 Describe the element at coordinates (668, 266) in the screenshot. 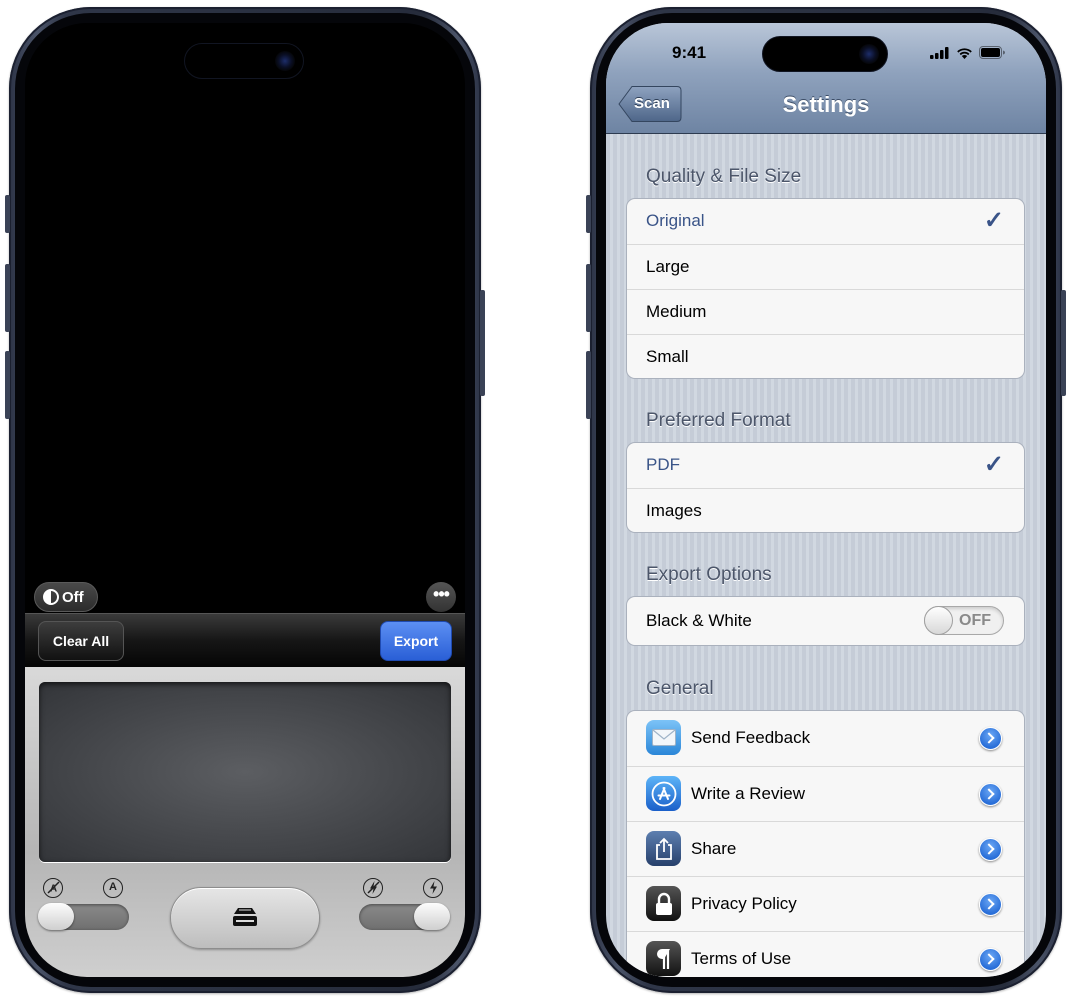

I see `quality-option-label: Large` at that location.